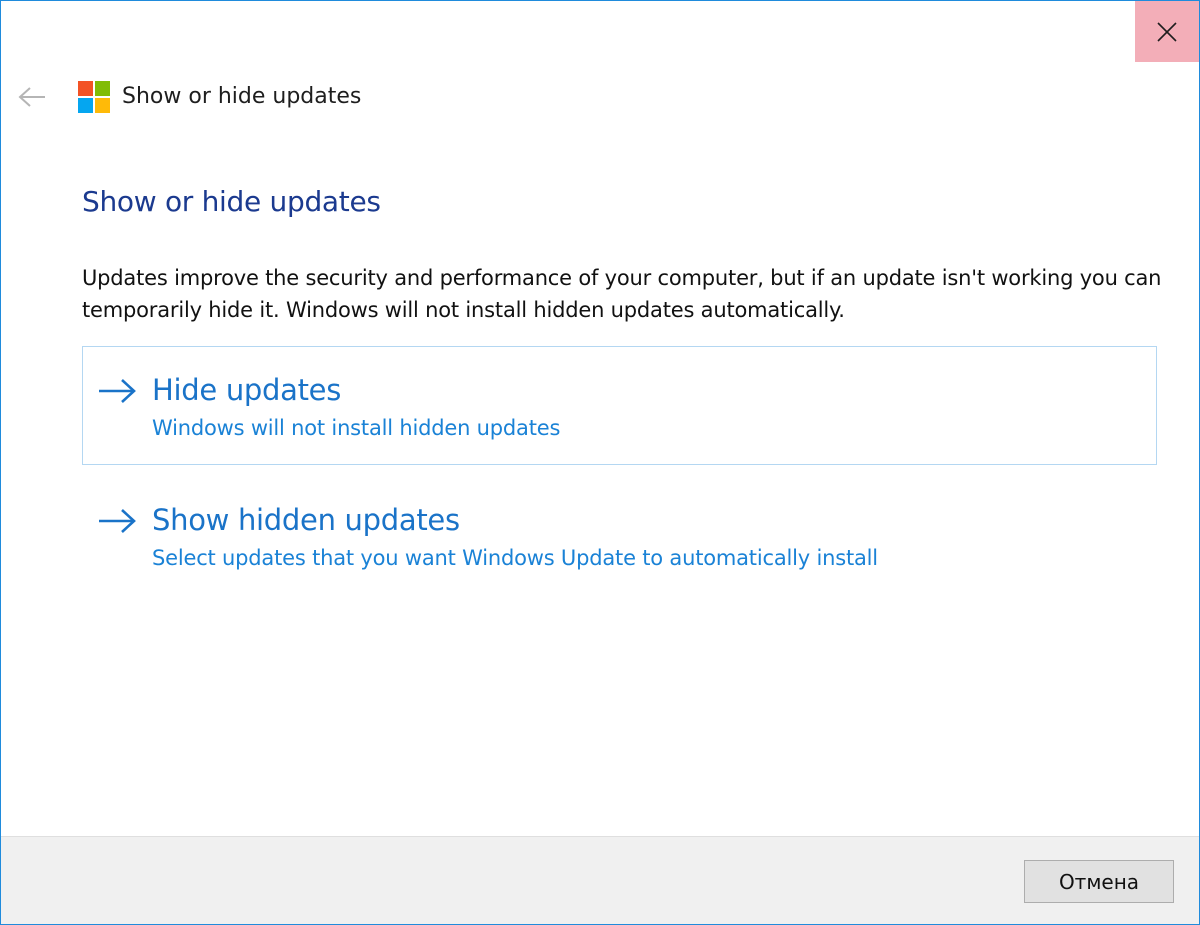 The width and height of the screenshot is (1200, 925). Describe the element at coordinates (247, 390) in the screenshot. I see `hide-updates-title: Hide updates` at that location.